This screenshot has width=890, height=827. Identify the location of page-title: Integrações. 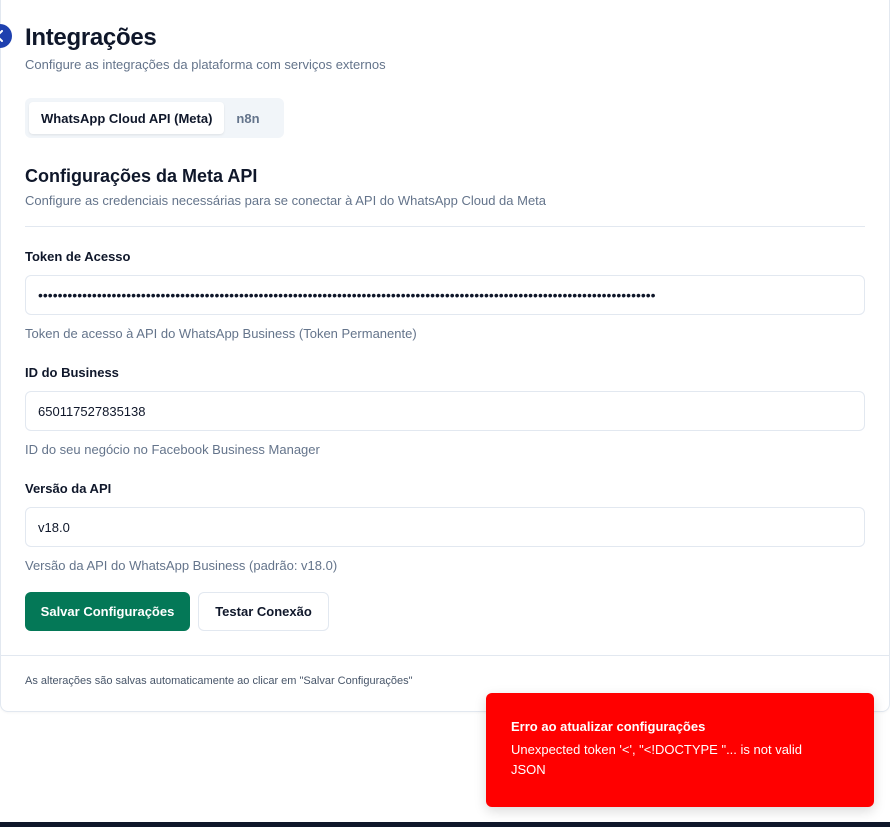
(91, 37).